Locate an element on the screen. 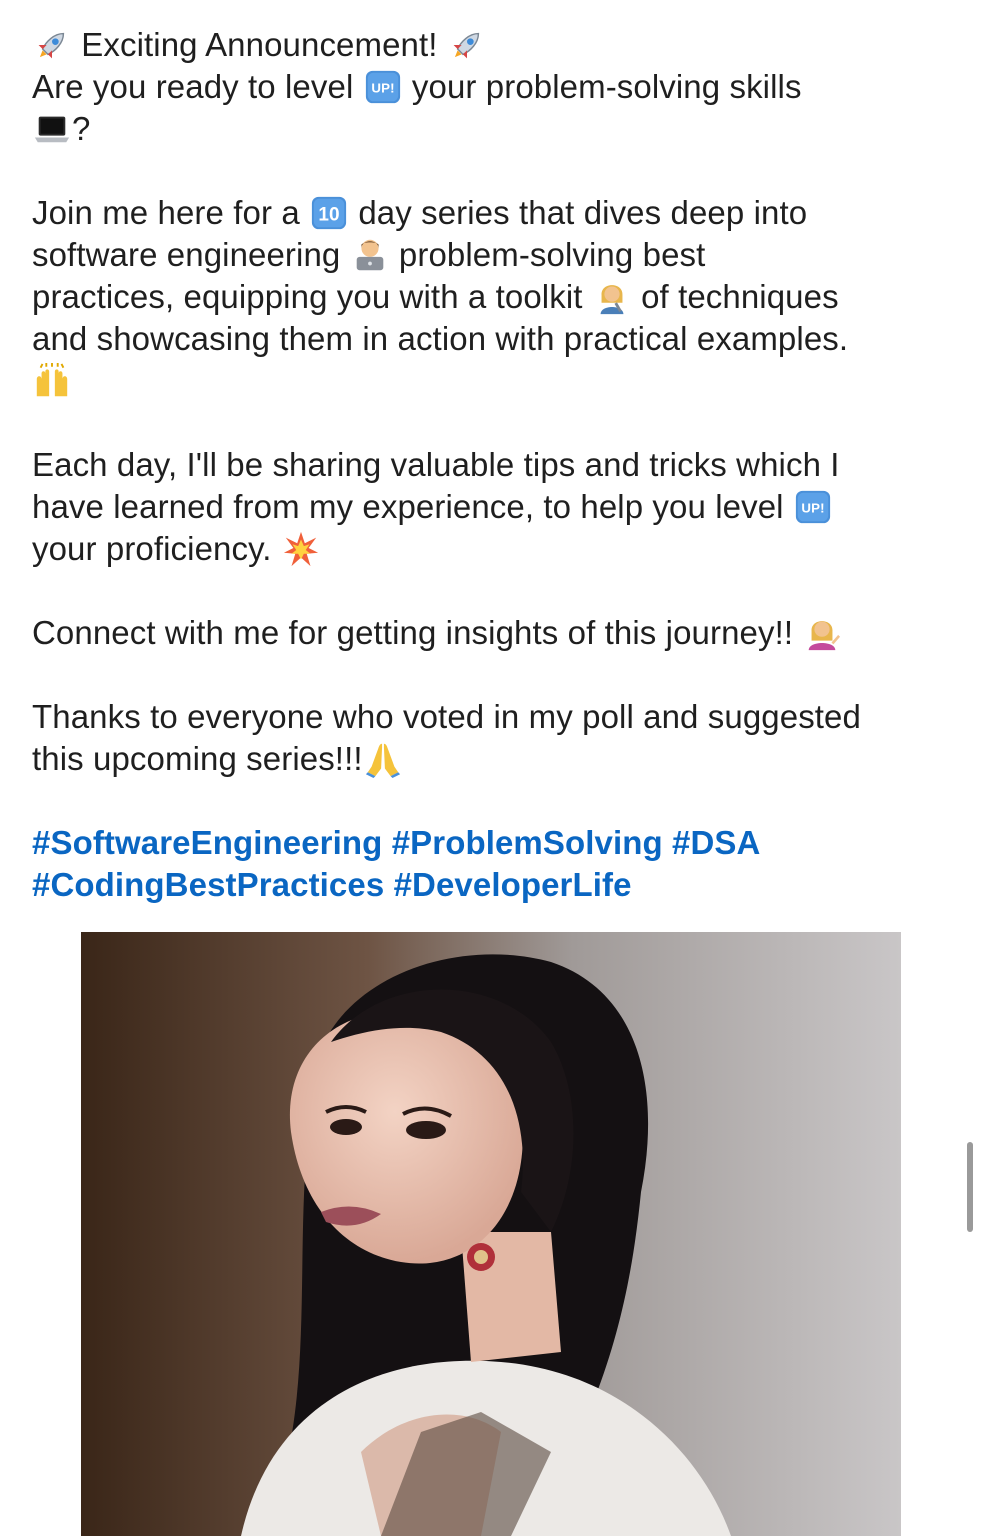 The height and width of the screenshot is (1536, 983). headline-text: Exciting Announcement! is located at coordinates (259, 44).